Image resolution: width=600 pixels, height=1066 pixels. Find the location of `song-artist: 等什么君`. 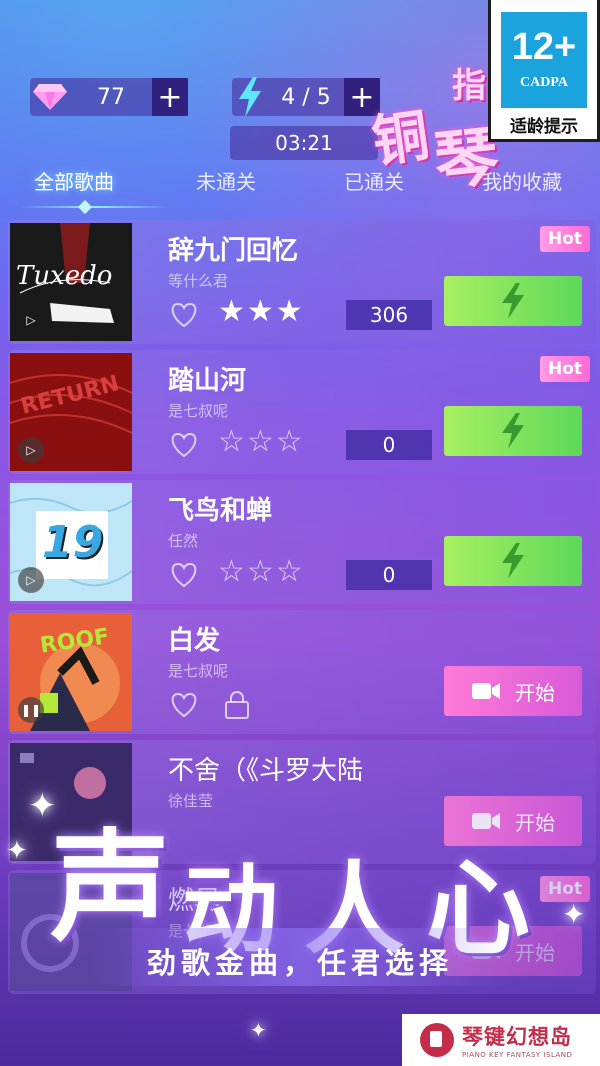

song-artist: 等什么君 is located at coordinates (198, 281).